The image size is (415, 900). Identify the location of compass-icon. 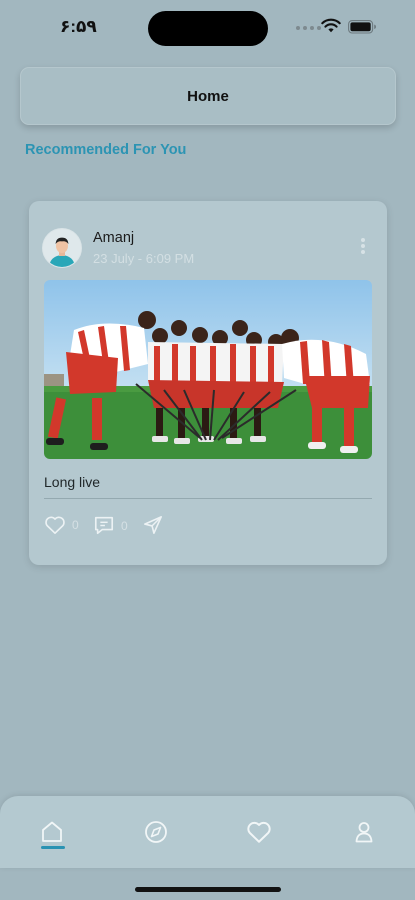
(156, 832).